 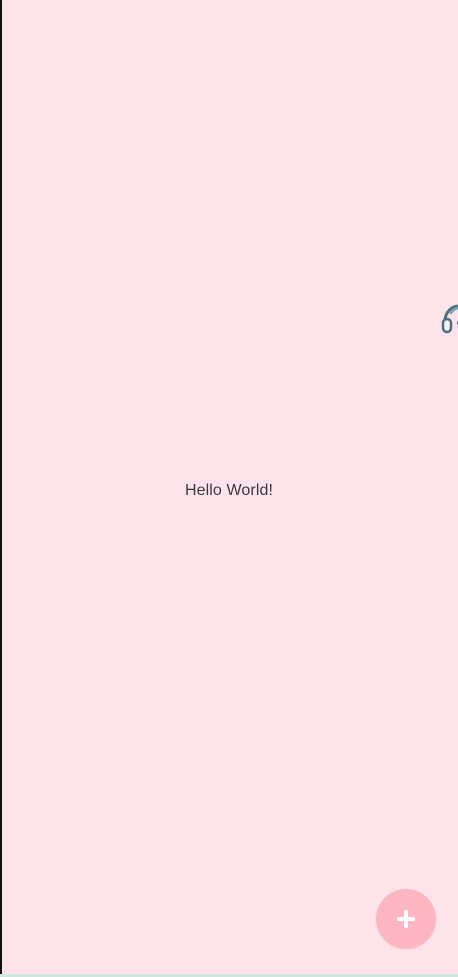 I want to click on hello-world-text: Hello World!, so click(x=229, y=490).